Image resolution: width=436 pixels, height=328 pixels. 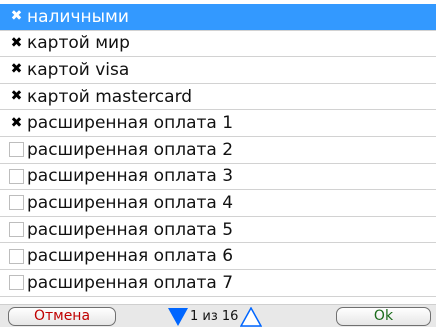 I want to click on list-item: картой мир, so click(x=218, y=44).